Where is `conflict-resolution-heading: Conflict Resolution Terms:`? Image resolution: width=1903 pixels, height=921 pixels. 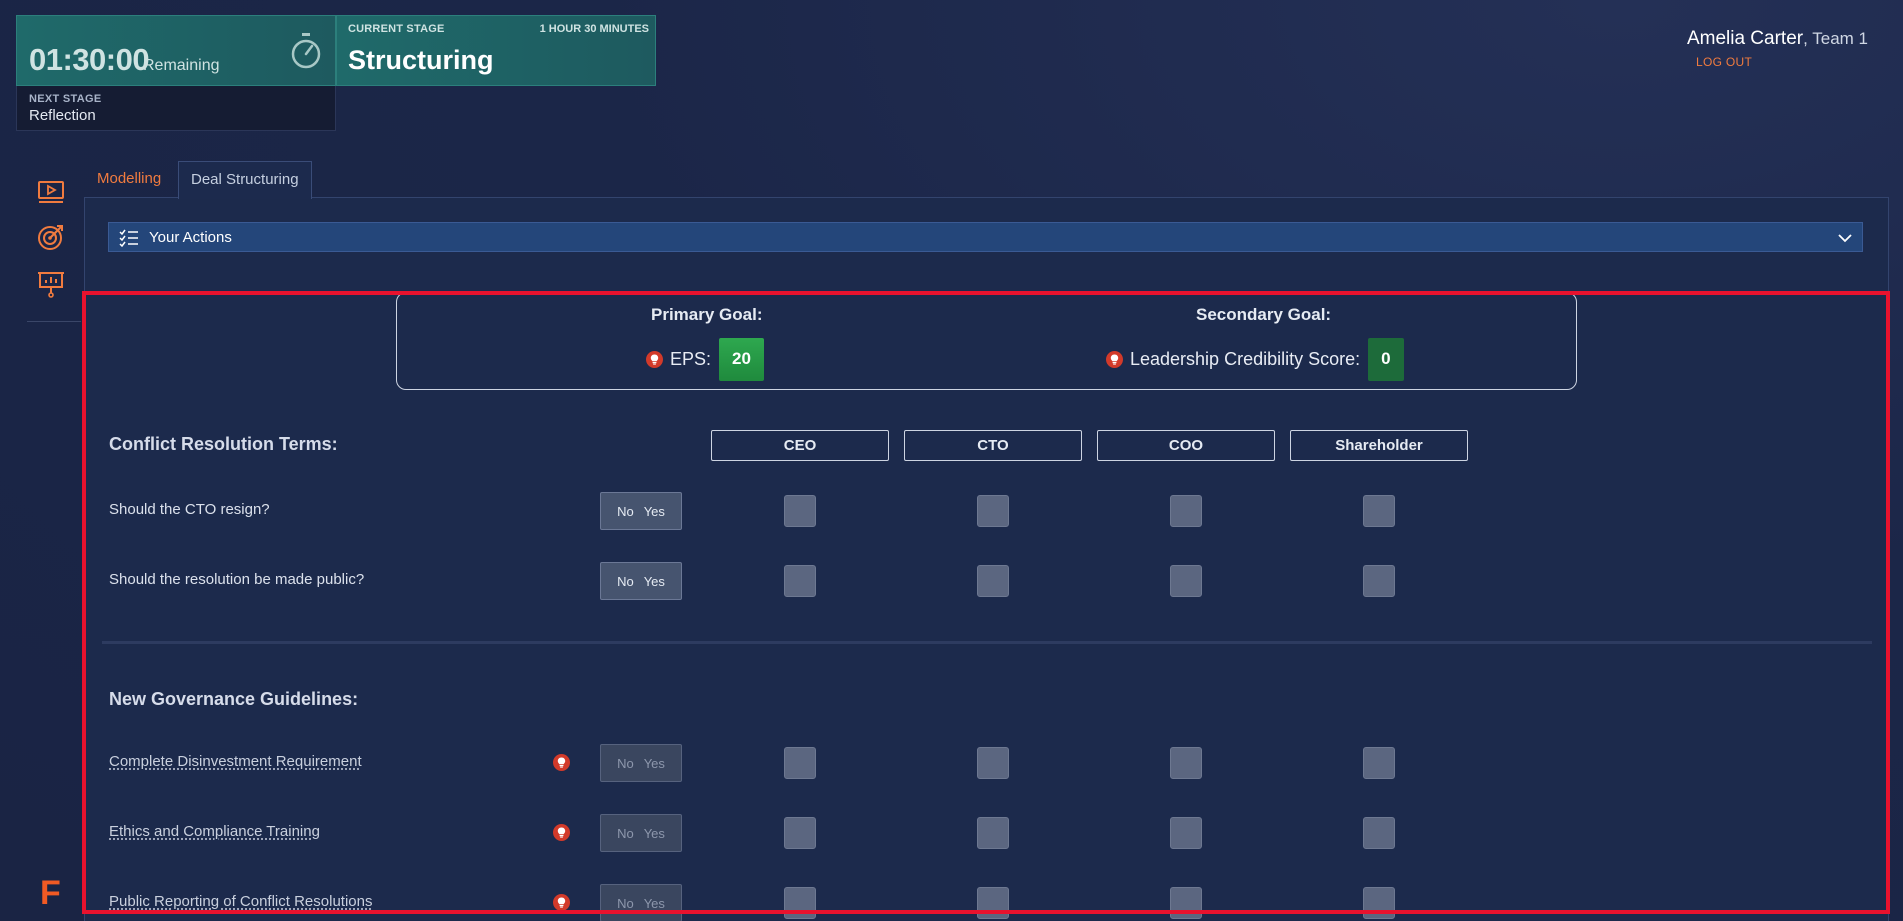 conflict-resolution-heading: Conflict Resolution Terms: is located at coordinates (223, 444).